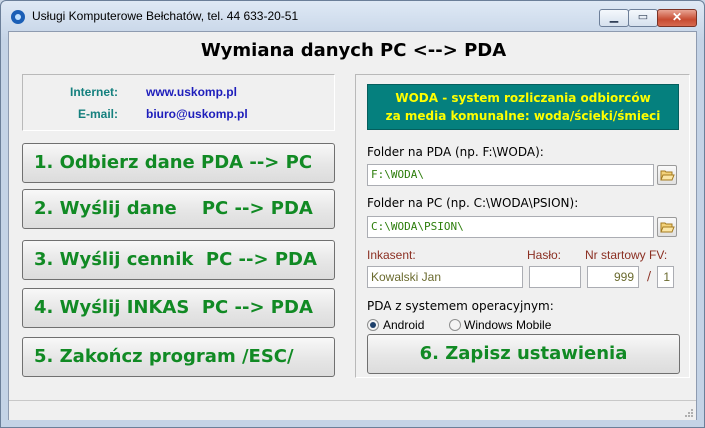 Image resolution: width=705 pixels, height=428 pixels. I want to click on maximize-button: ▭, so click(643, 18).